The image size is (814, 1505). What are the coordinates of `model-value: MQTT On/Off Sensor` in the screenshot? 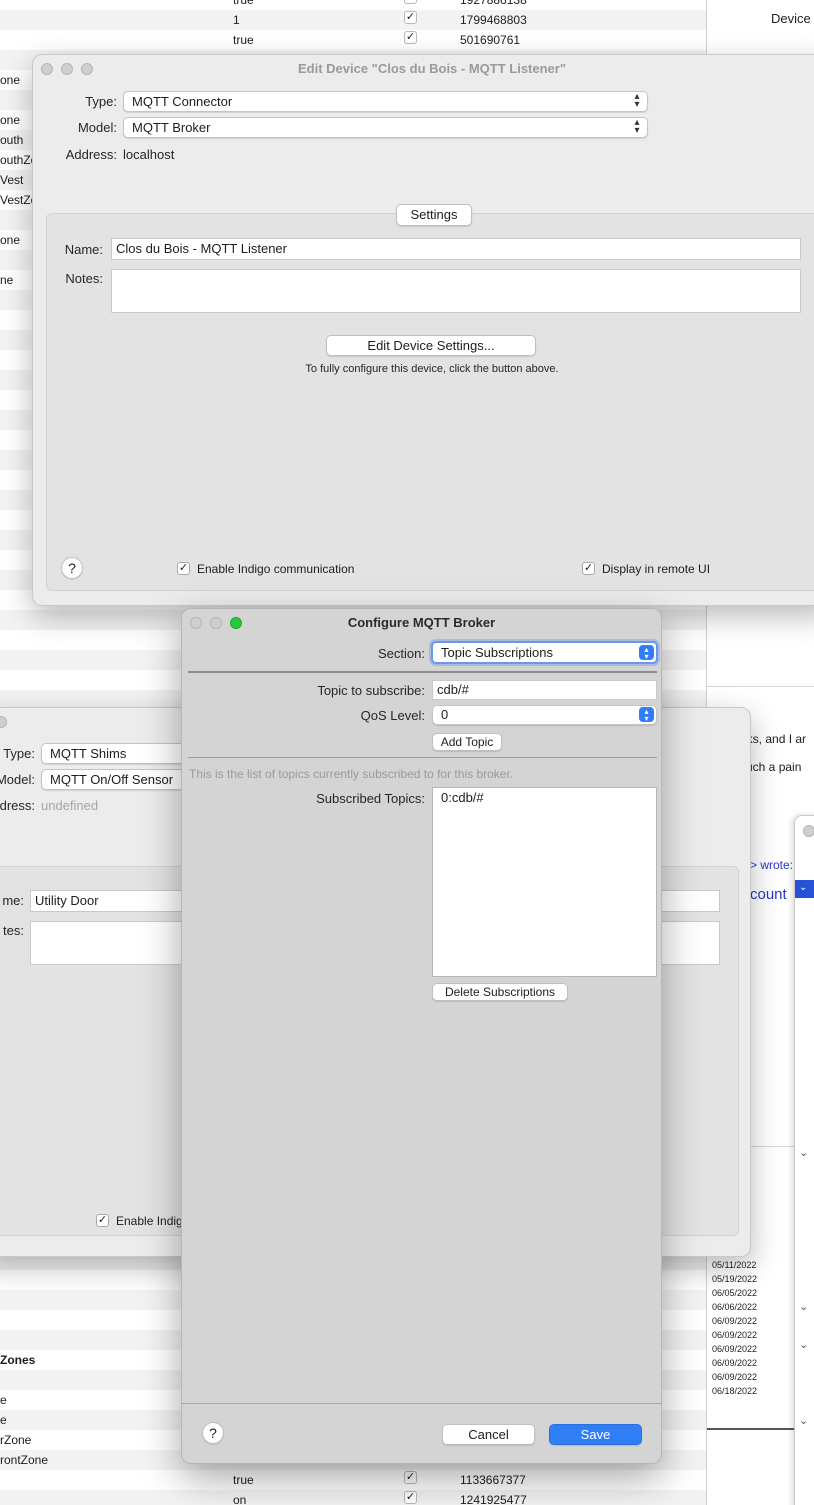 It's located at (112, 779).